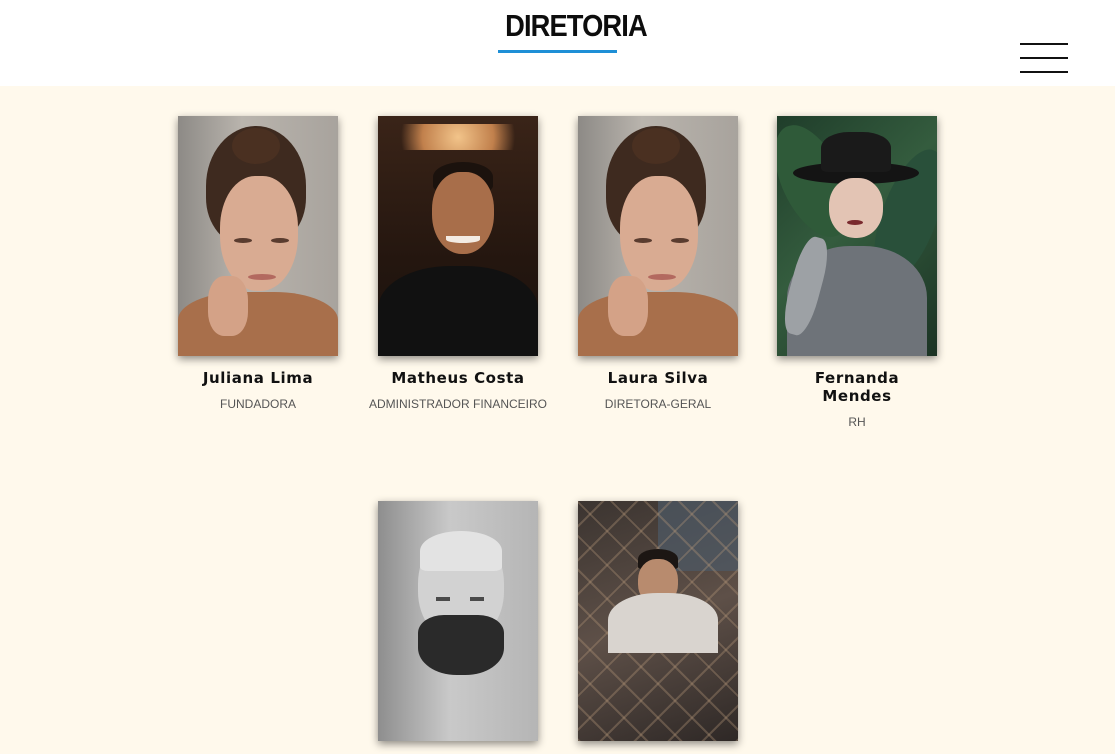 This screenshot has height=754, width=1115. I want to click on team-member-name: Fernanda Mendes, so click(857, 387).